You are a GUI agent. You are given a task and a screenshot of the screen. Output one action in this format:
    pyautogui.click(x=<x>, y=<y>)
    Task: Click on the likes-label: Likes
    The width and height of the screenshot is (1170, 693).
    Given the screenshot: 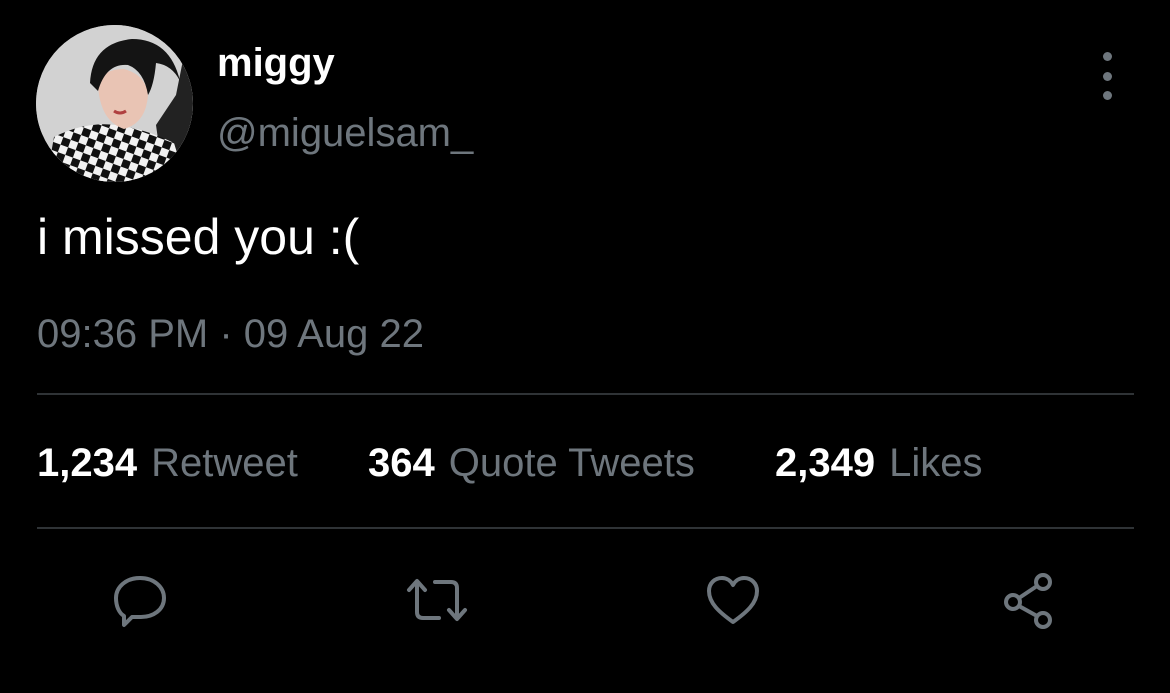 What is the action you would take?
    pyautogui.click(x=936, y=463)
    